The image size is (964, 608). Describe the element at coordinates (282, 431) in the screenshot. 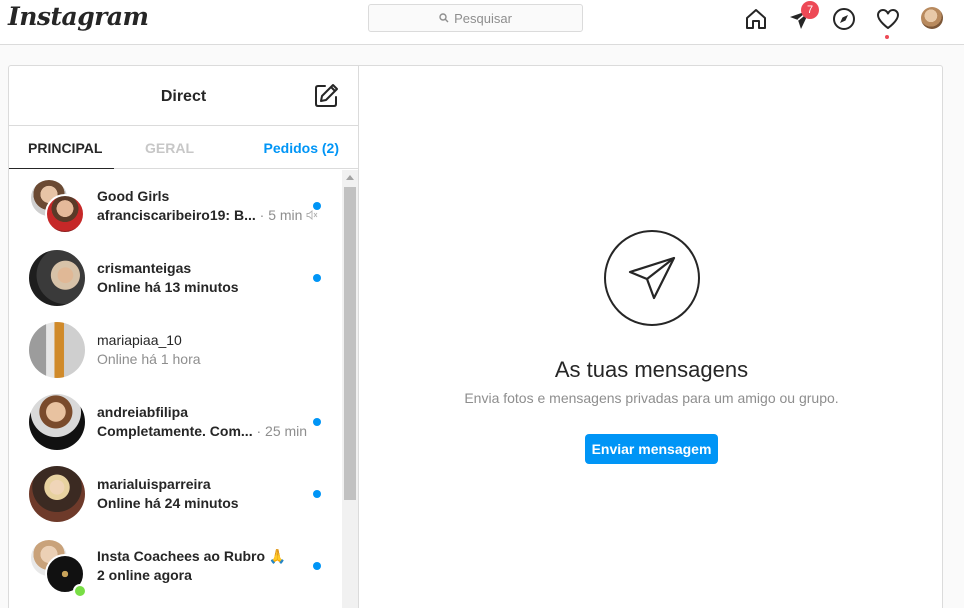

I see `thread-time: · 25 min` at that location.